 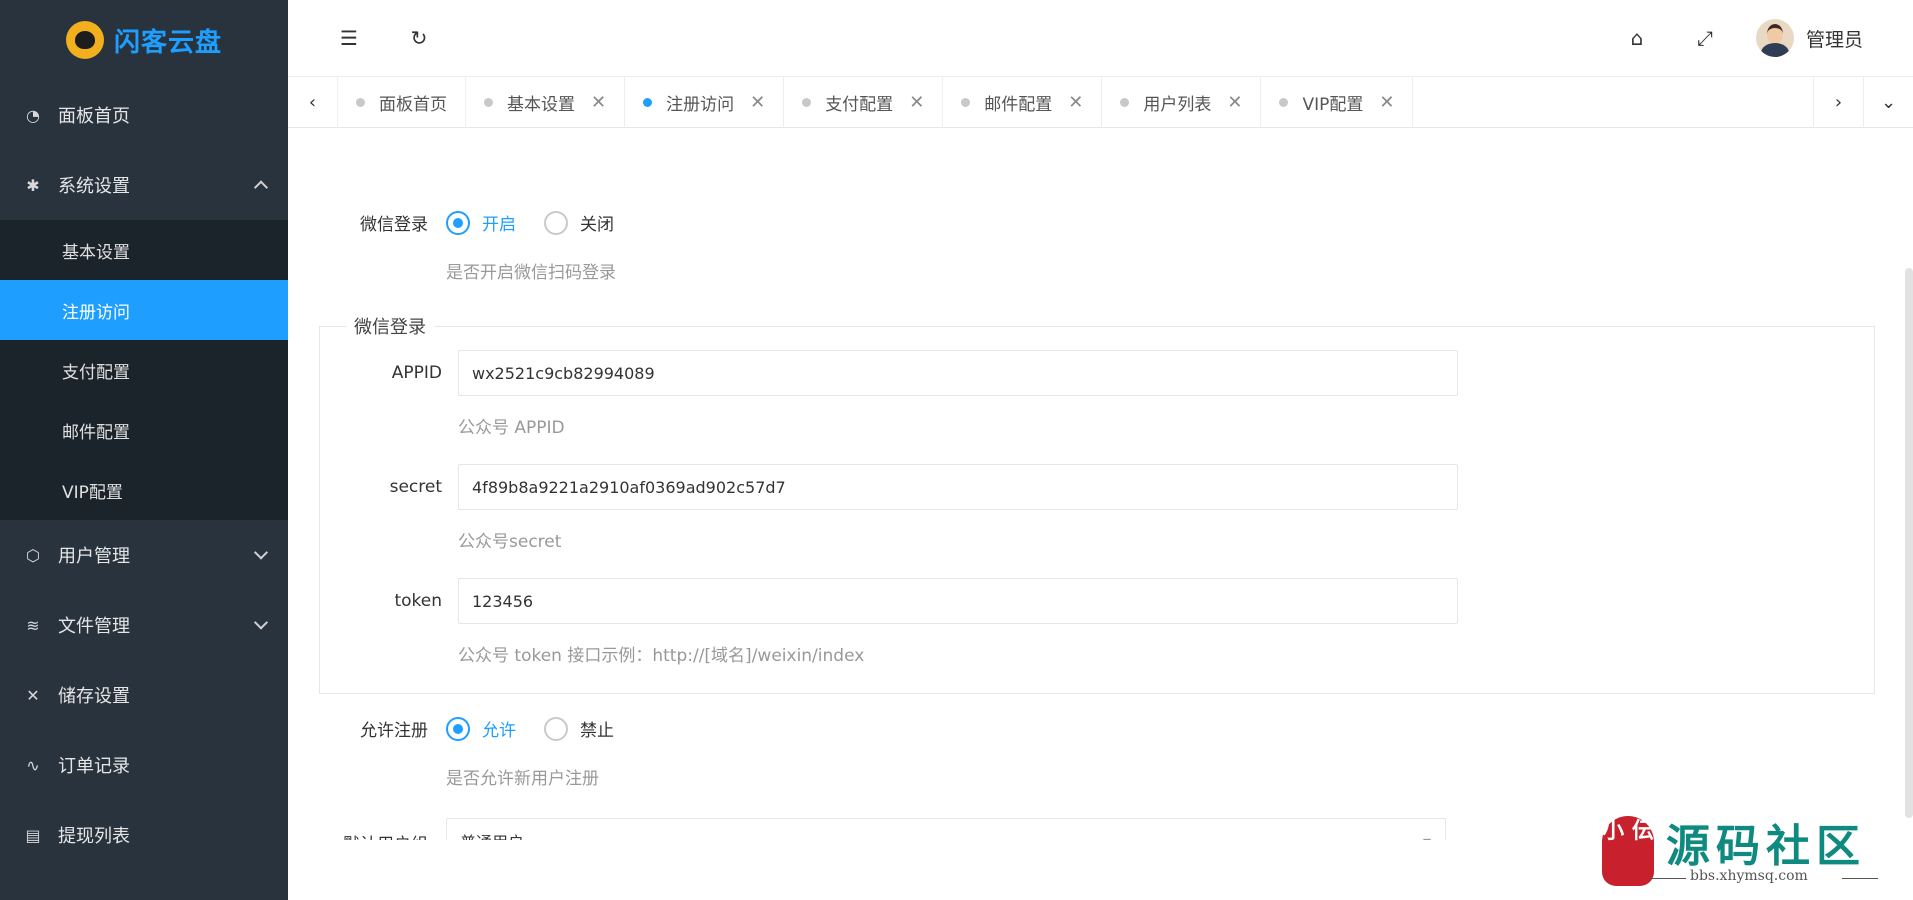 What do you see at coordinates (418, 601) in the screenshot?
I see `token-label: token` at bounding box center [418, 601].